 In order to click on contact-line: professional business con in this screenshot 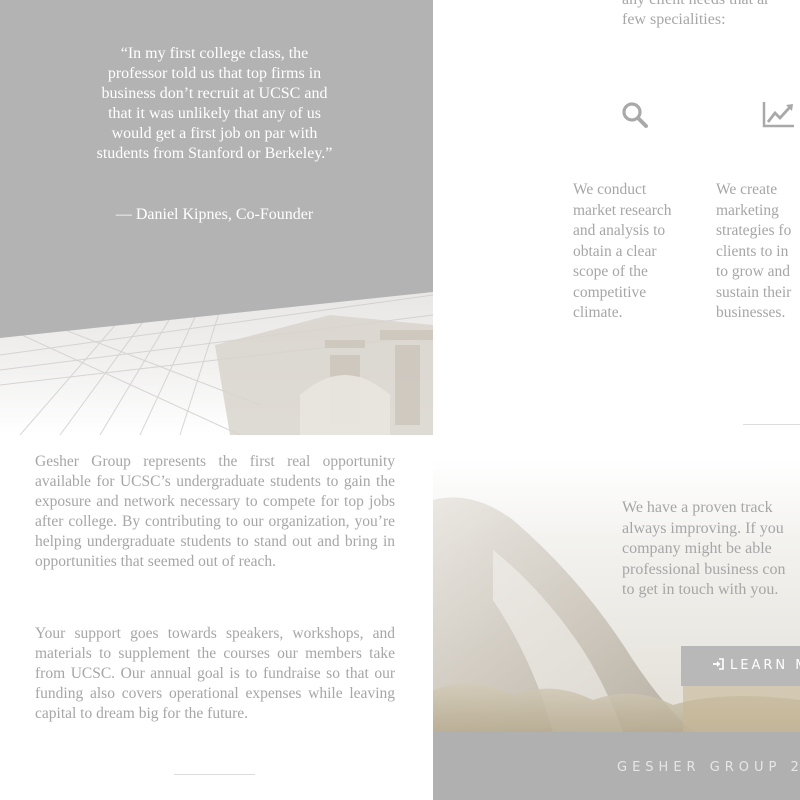, I will do `click(704, 569)`.